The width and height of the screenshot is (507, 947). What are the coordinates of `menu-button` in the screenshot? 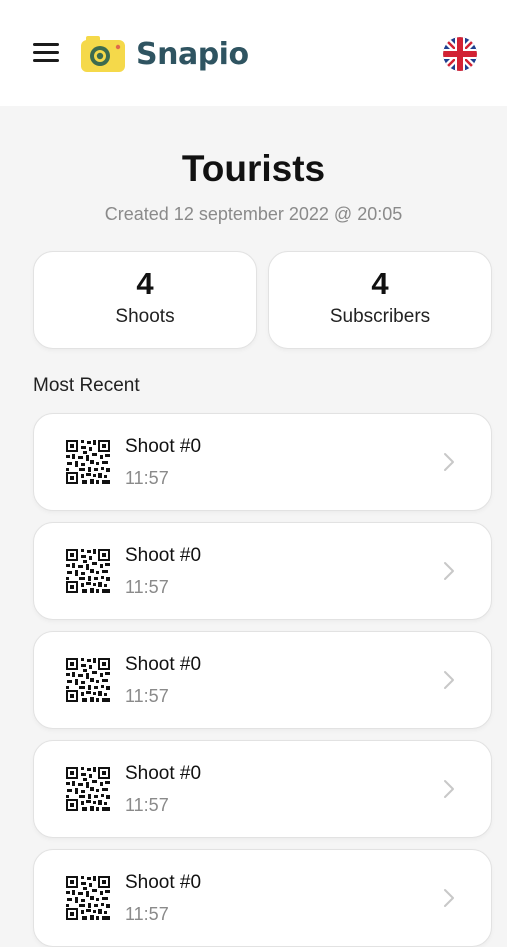 It's located at (46, 53).